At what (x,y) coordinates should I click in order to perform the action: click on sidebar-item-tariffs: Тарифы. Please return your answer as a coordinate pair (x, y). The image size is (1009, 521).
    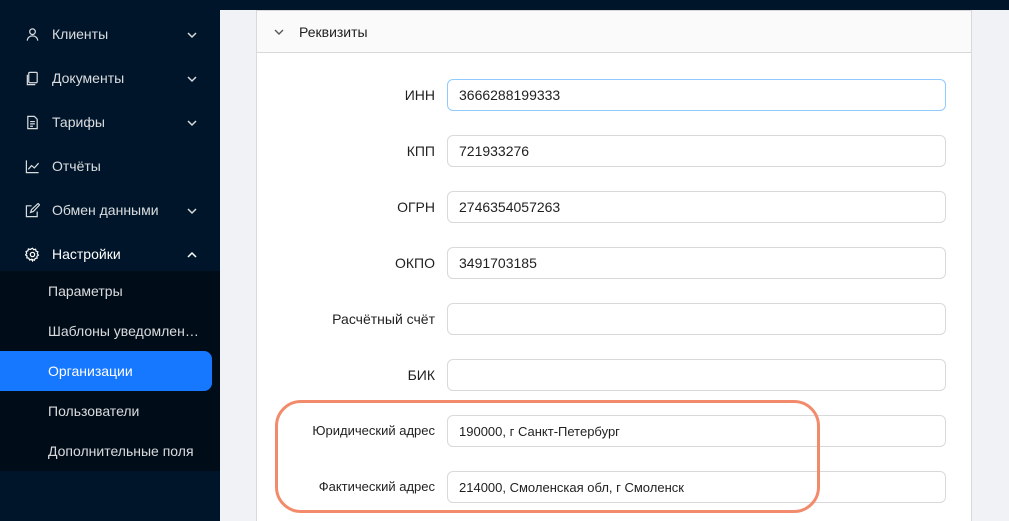
    Looking at the image, I should click on (110, 122).